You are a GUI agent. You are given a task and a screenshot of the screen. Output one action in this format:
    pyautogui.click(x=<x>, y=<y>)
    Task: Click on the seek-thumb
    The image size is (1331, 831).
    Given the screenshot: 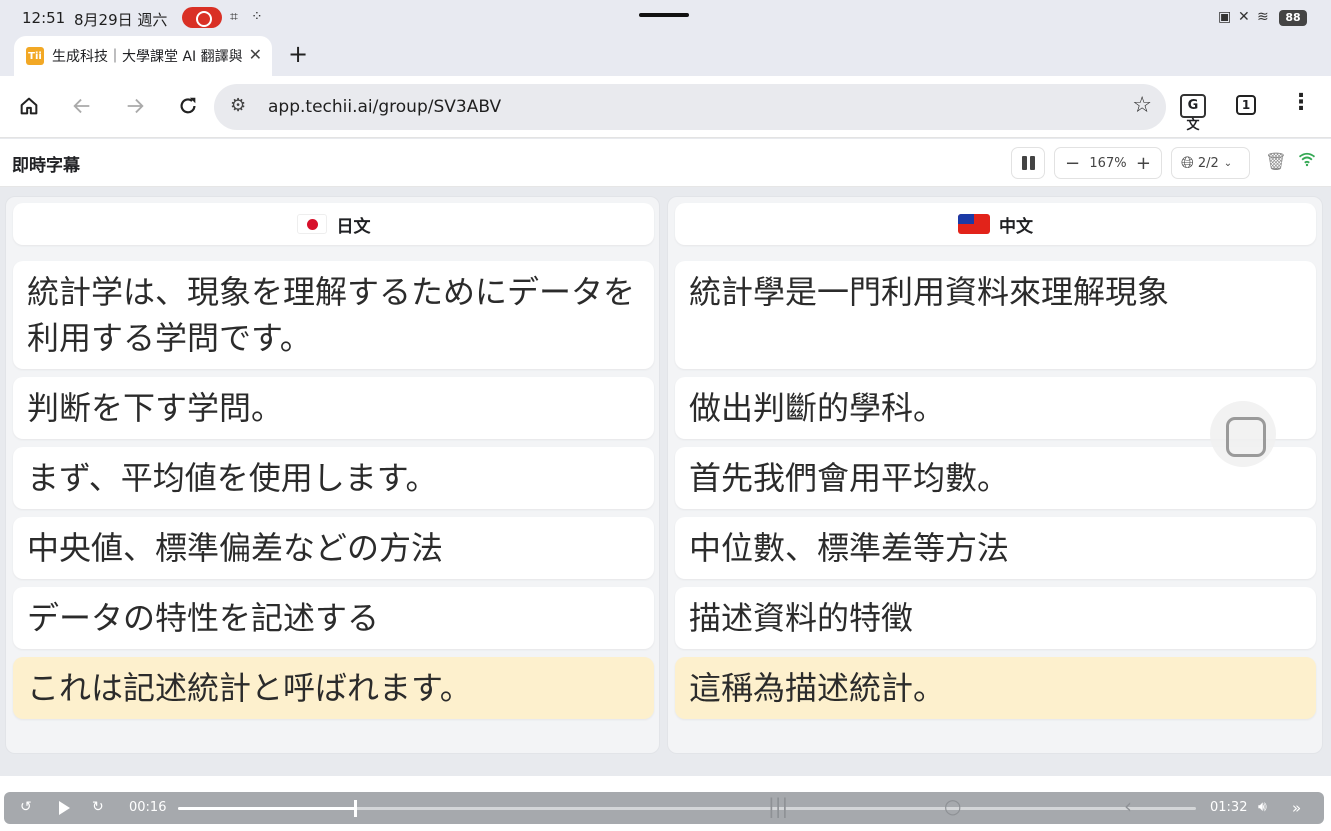 What is the action you would take?
    pyautogui.click(x=355, y=808)
    